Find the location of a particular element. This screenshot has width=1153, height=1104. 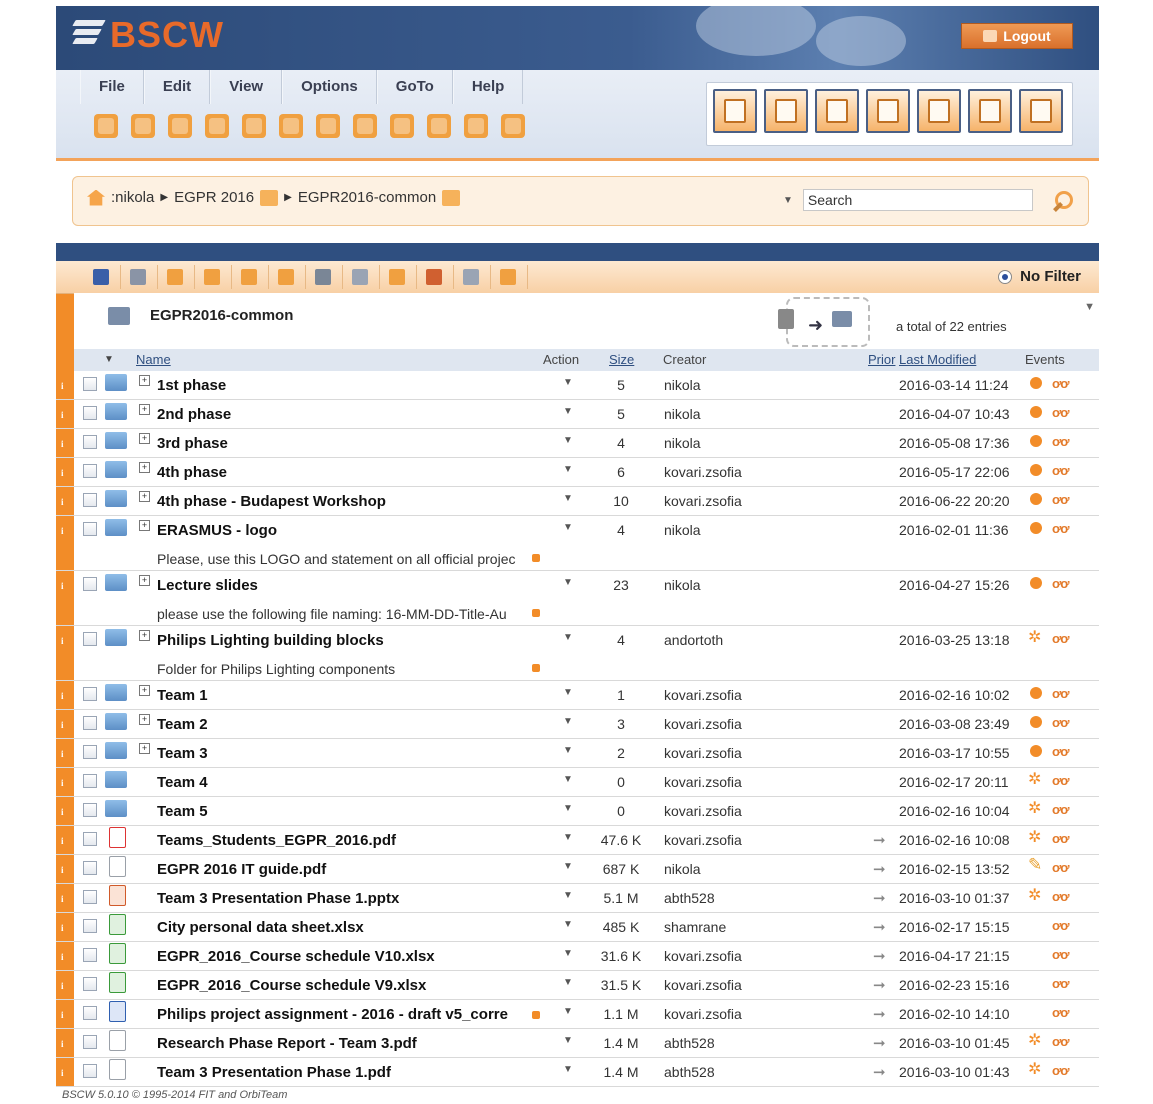

collapse-icon: ▼ is located at coordinates (1089, 307).